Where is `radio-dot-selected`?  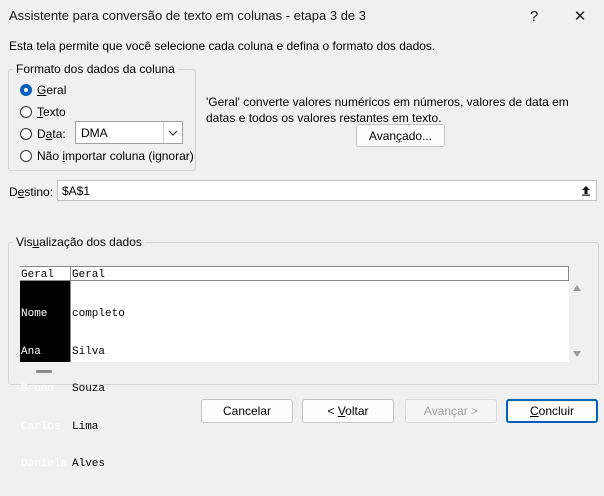 radio-dot-selected is located at coordinates (26, 90).